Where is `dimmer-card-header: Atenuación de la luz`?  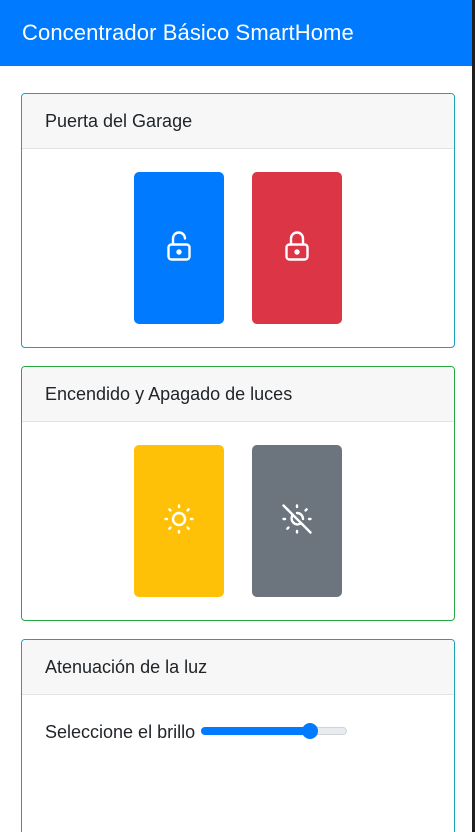 dimmer-card-header: Atenuación de la luz is located at coordinates (238, 667).